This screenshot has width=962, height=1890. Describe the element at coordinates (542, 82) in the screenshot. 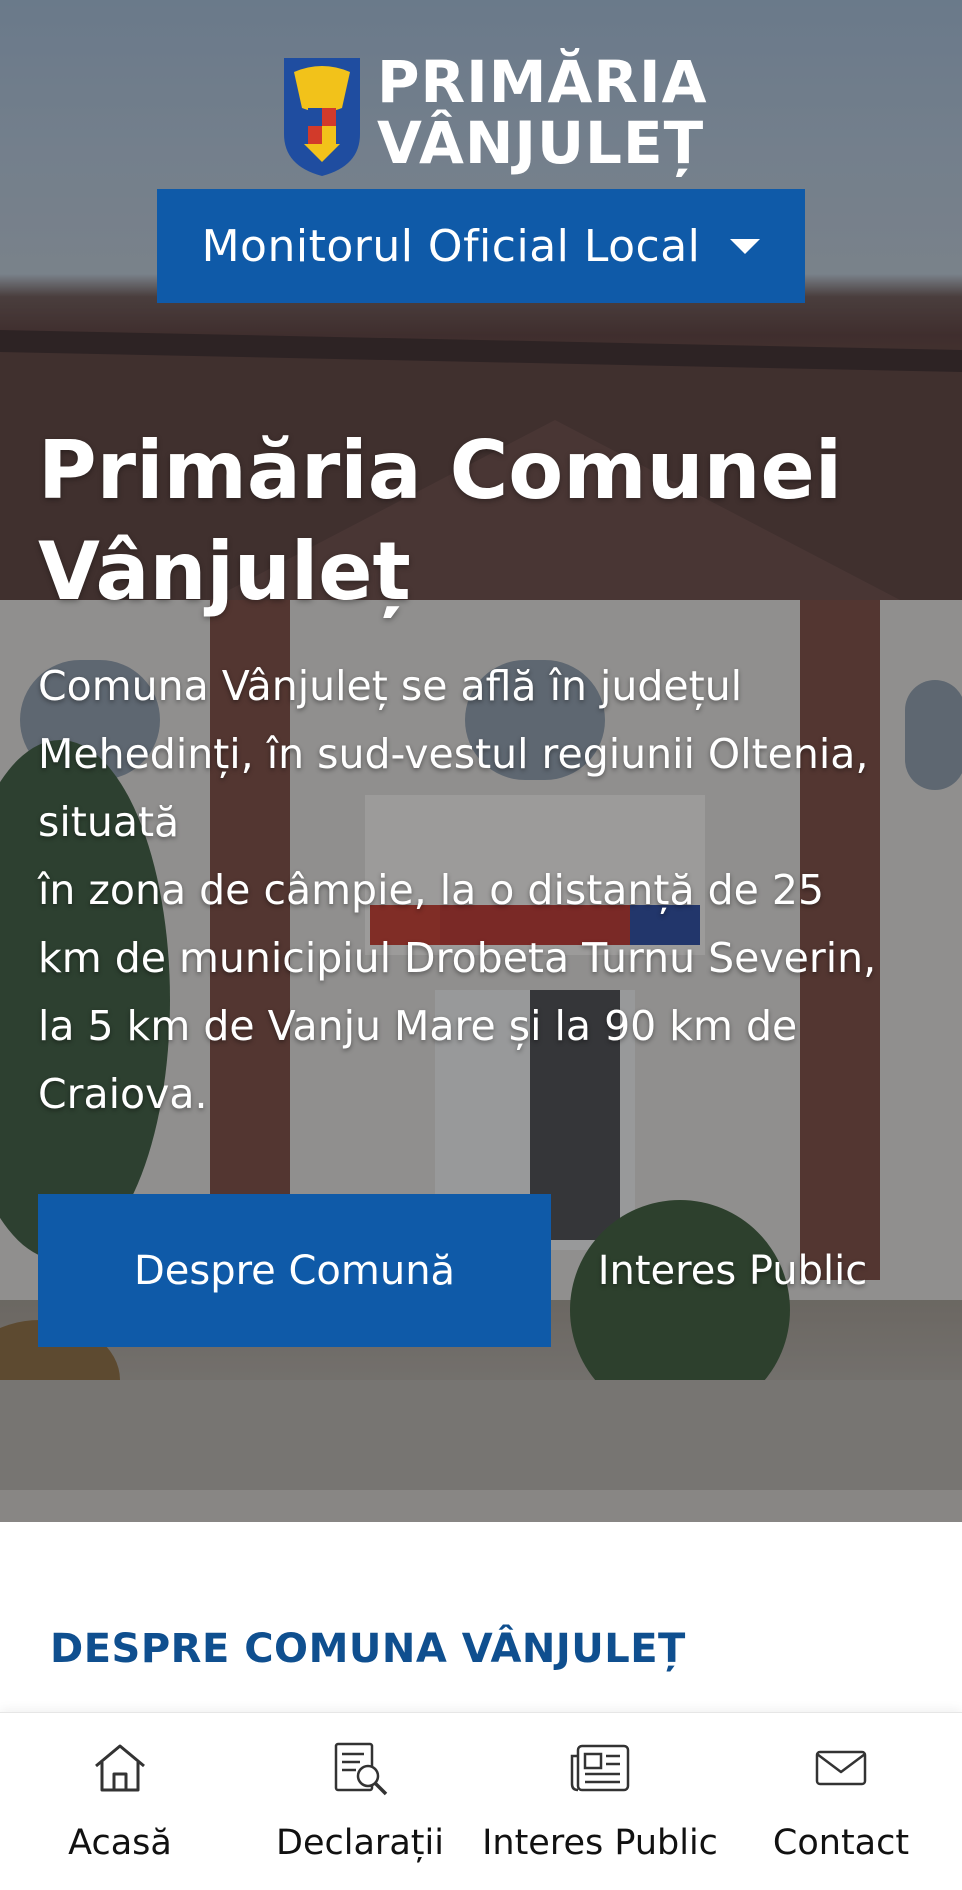

I see `logo-line-1: PRIMĂRIA` at that location.